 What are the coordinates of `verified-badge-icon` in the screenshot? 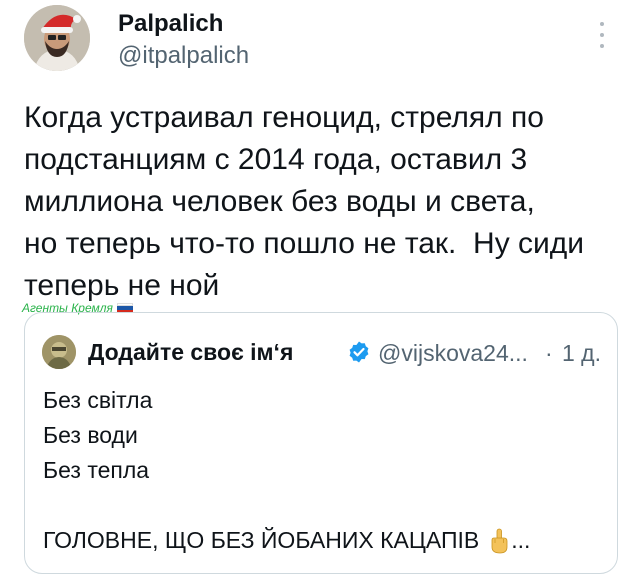 It's located at (359, 352).